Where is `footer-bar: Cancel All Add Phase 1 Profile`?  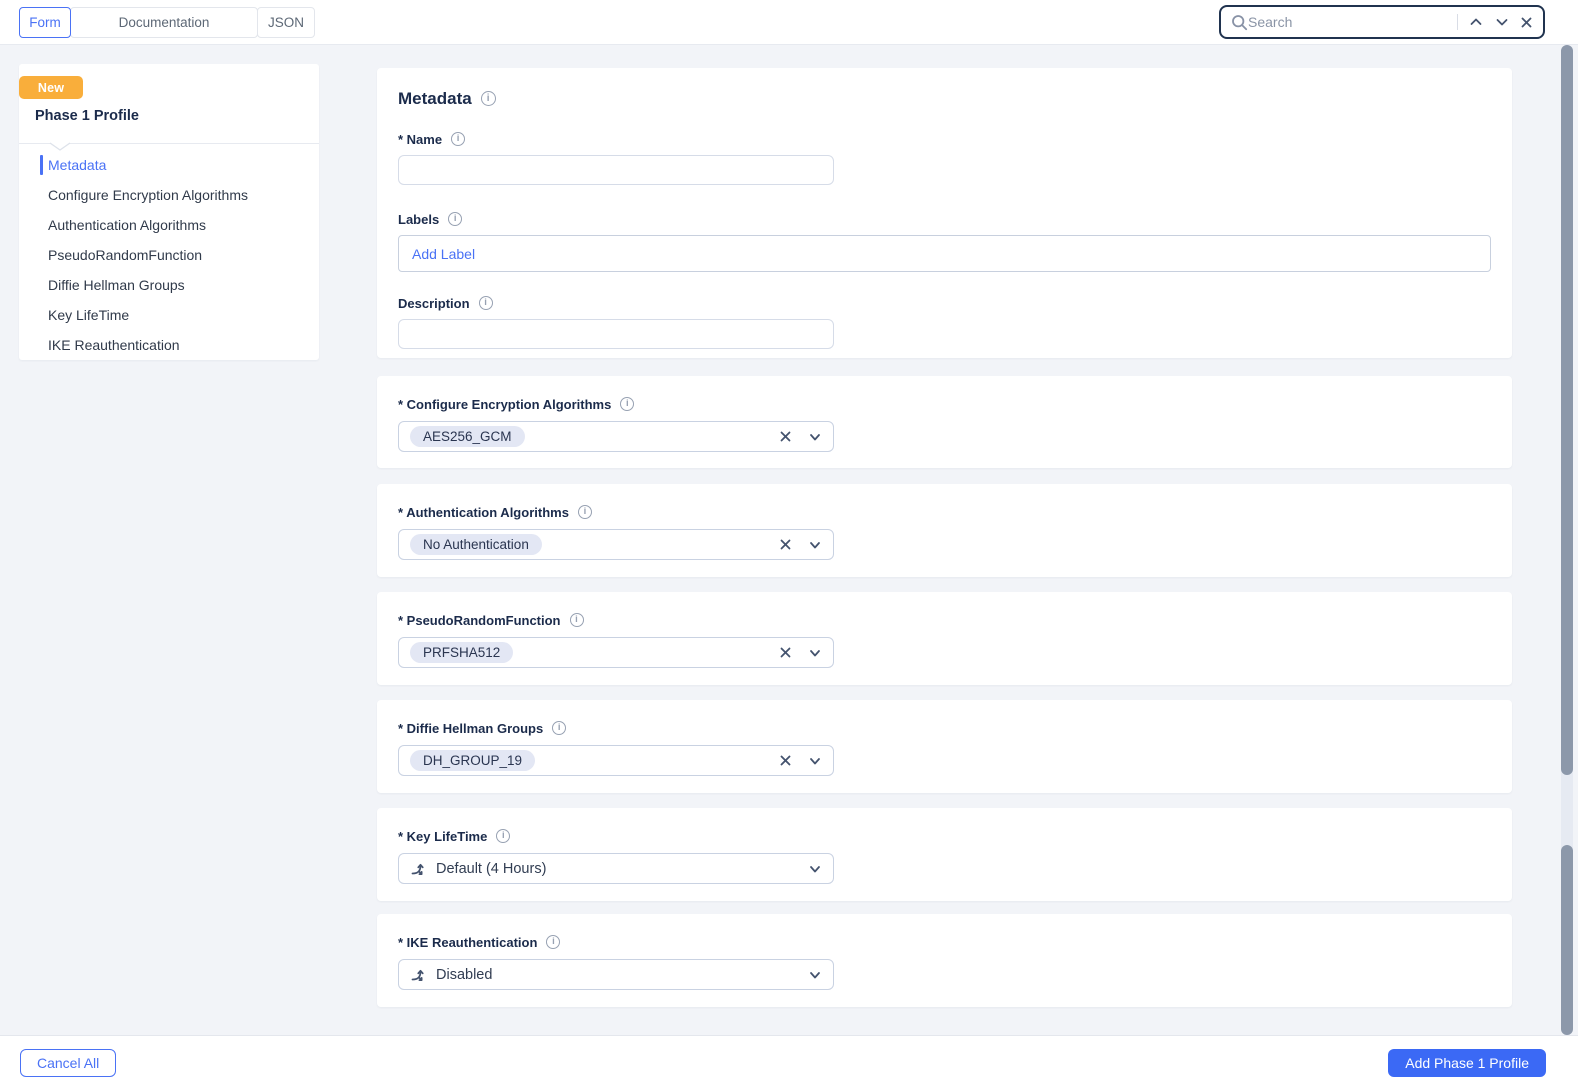 footer-bar: Cancel All Add Phase 1 Profile is located at coordinates (789, 1062).